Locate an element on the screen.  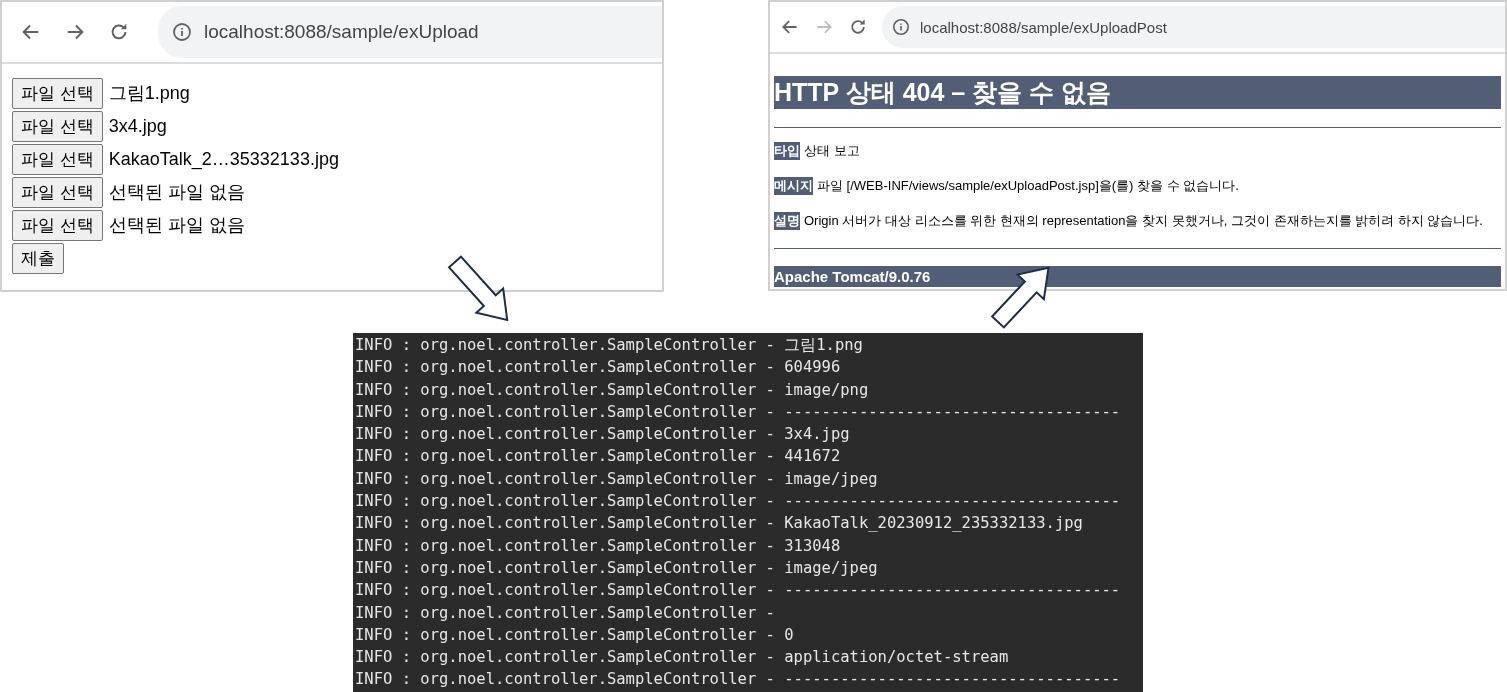
server-footer: Apache Tomcat/9.0.76 is located at coordinates (1137, 276).